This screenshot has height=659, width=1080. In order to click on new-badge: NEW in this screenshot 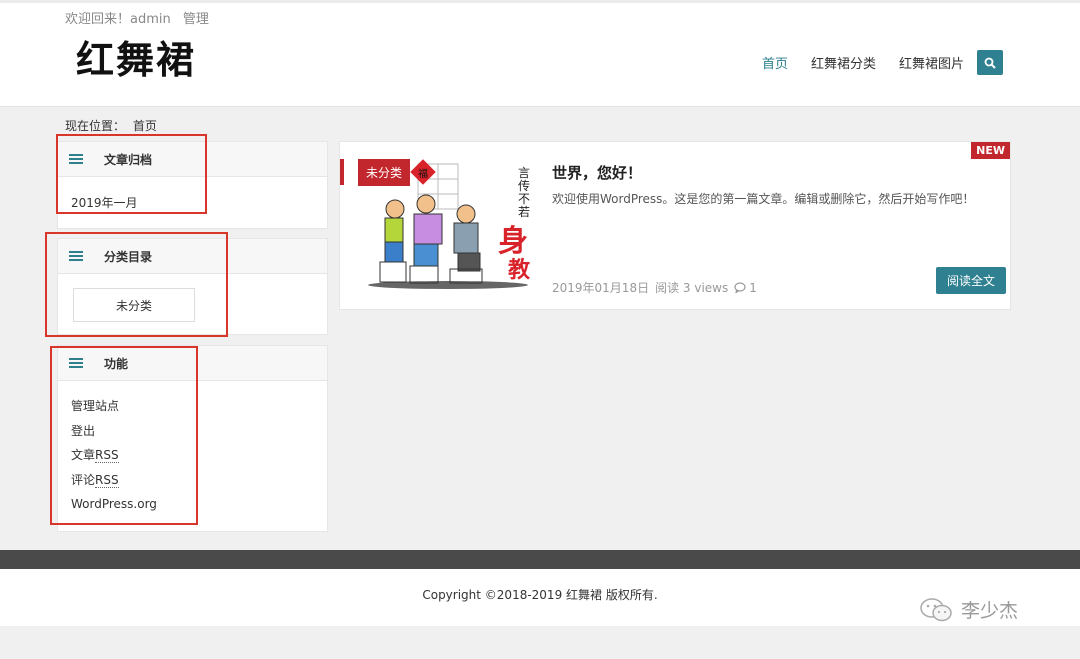, I will do `click(990, 150)`.